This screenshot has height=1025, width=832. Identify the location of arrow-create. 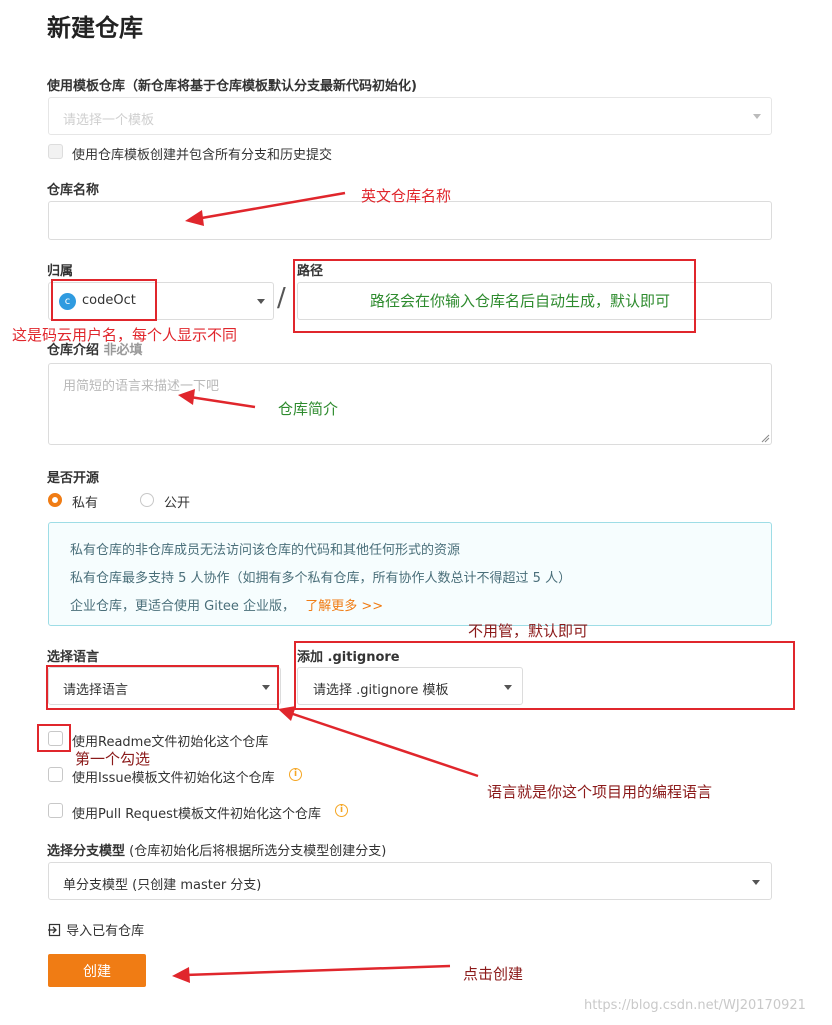
(311, 973).